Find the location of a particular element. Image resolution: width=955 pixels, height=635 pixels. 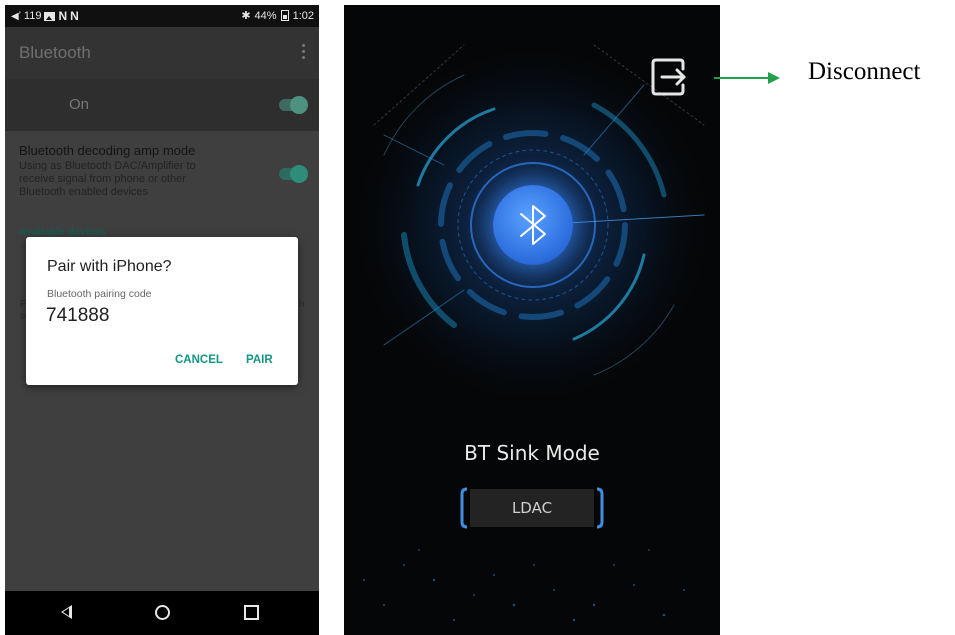

app-bar: Bluetooth is located at coordinates (162, 53).